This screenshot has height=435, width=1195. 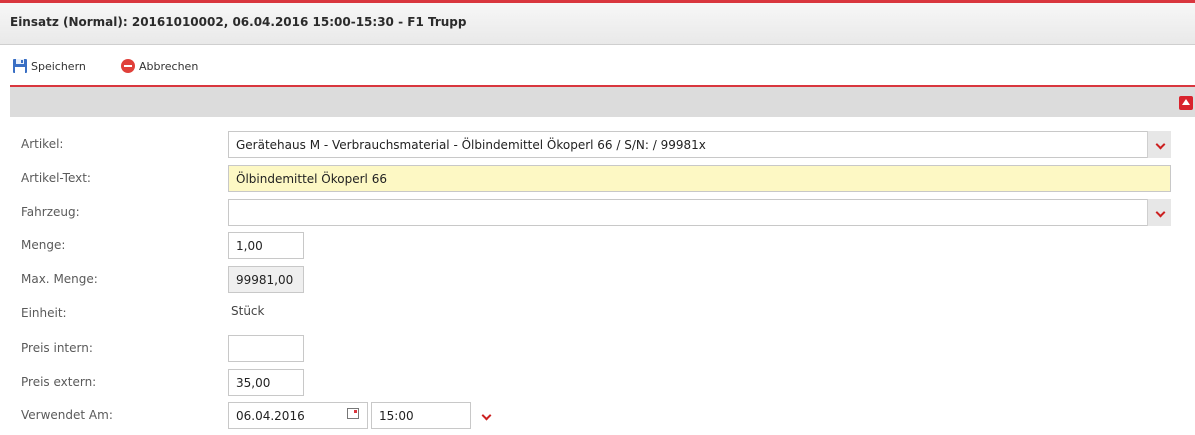 What do you see at coordinates (597, 65) in the screenshot?
I see `toolbar: Speichern Abbrechen` at bounding box center [597, 65].